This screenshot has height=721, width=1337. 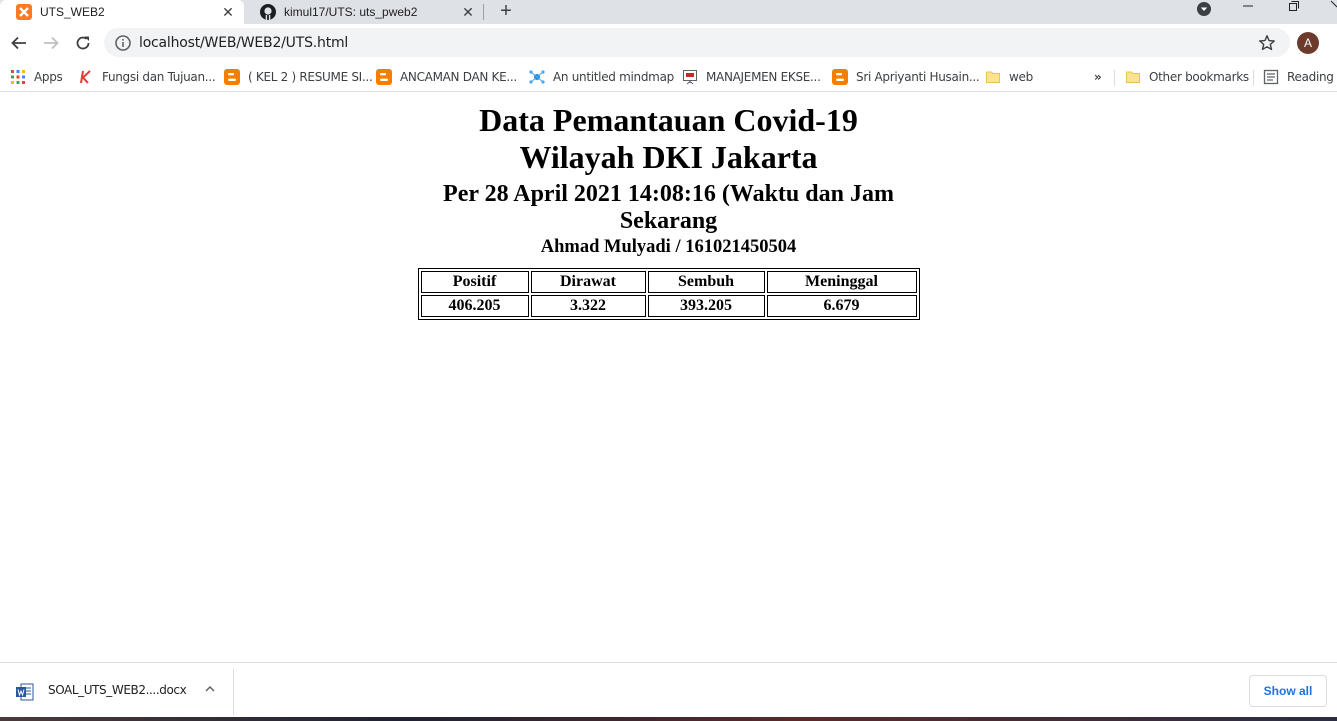 What do you see at coordinates (668, 157) in the screenshot?
I see `page-title-line2: Wilayah DKI Jakarta` at bounding box center [668, 157].